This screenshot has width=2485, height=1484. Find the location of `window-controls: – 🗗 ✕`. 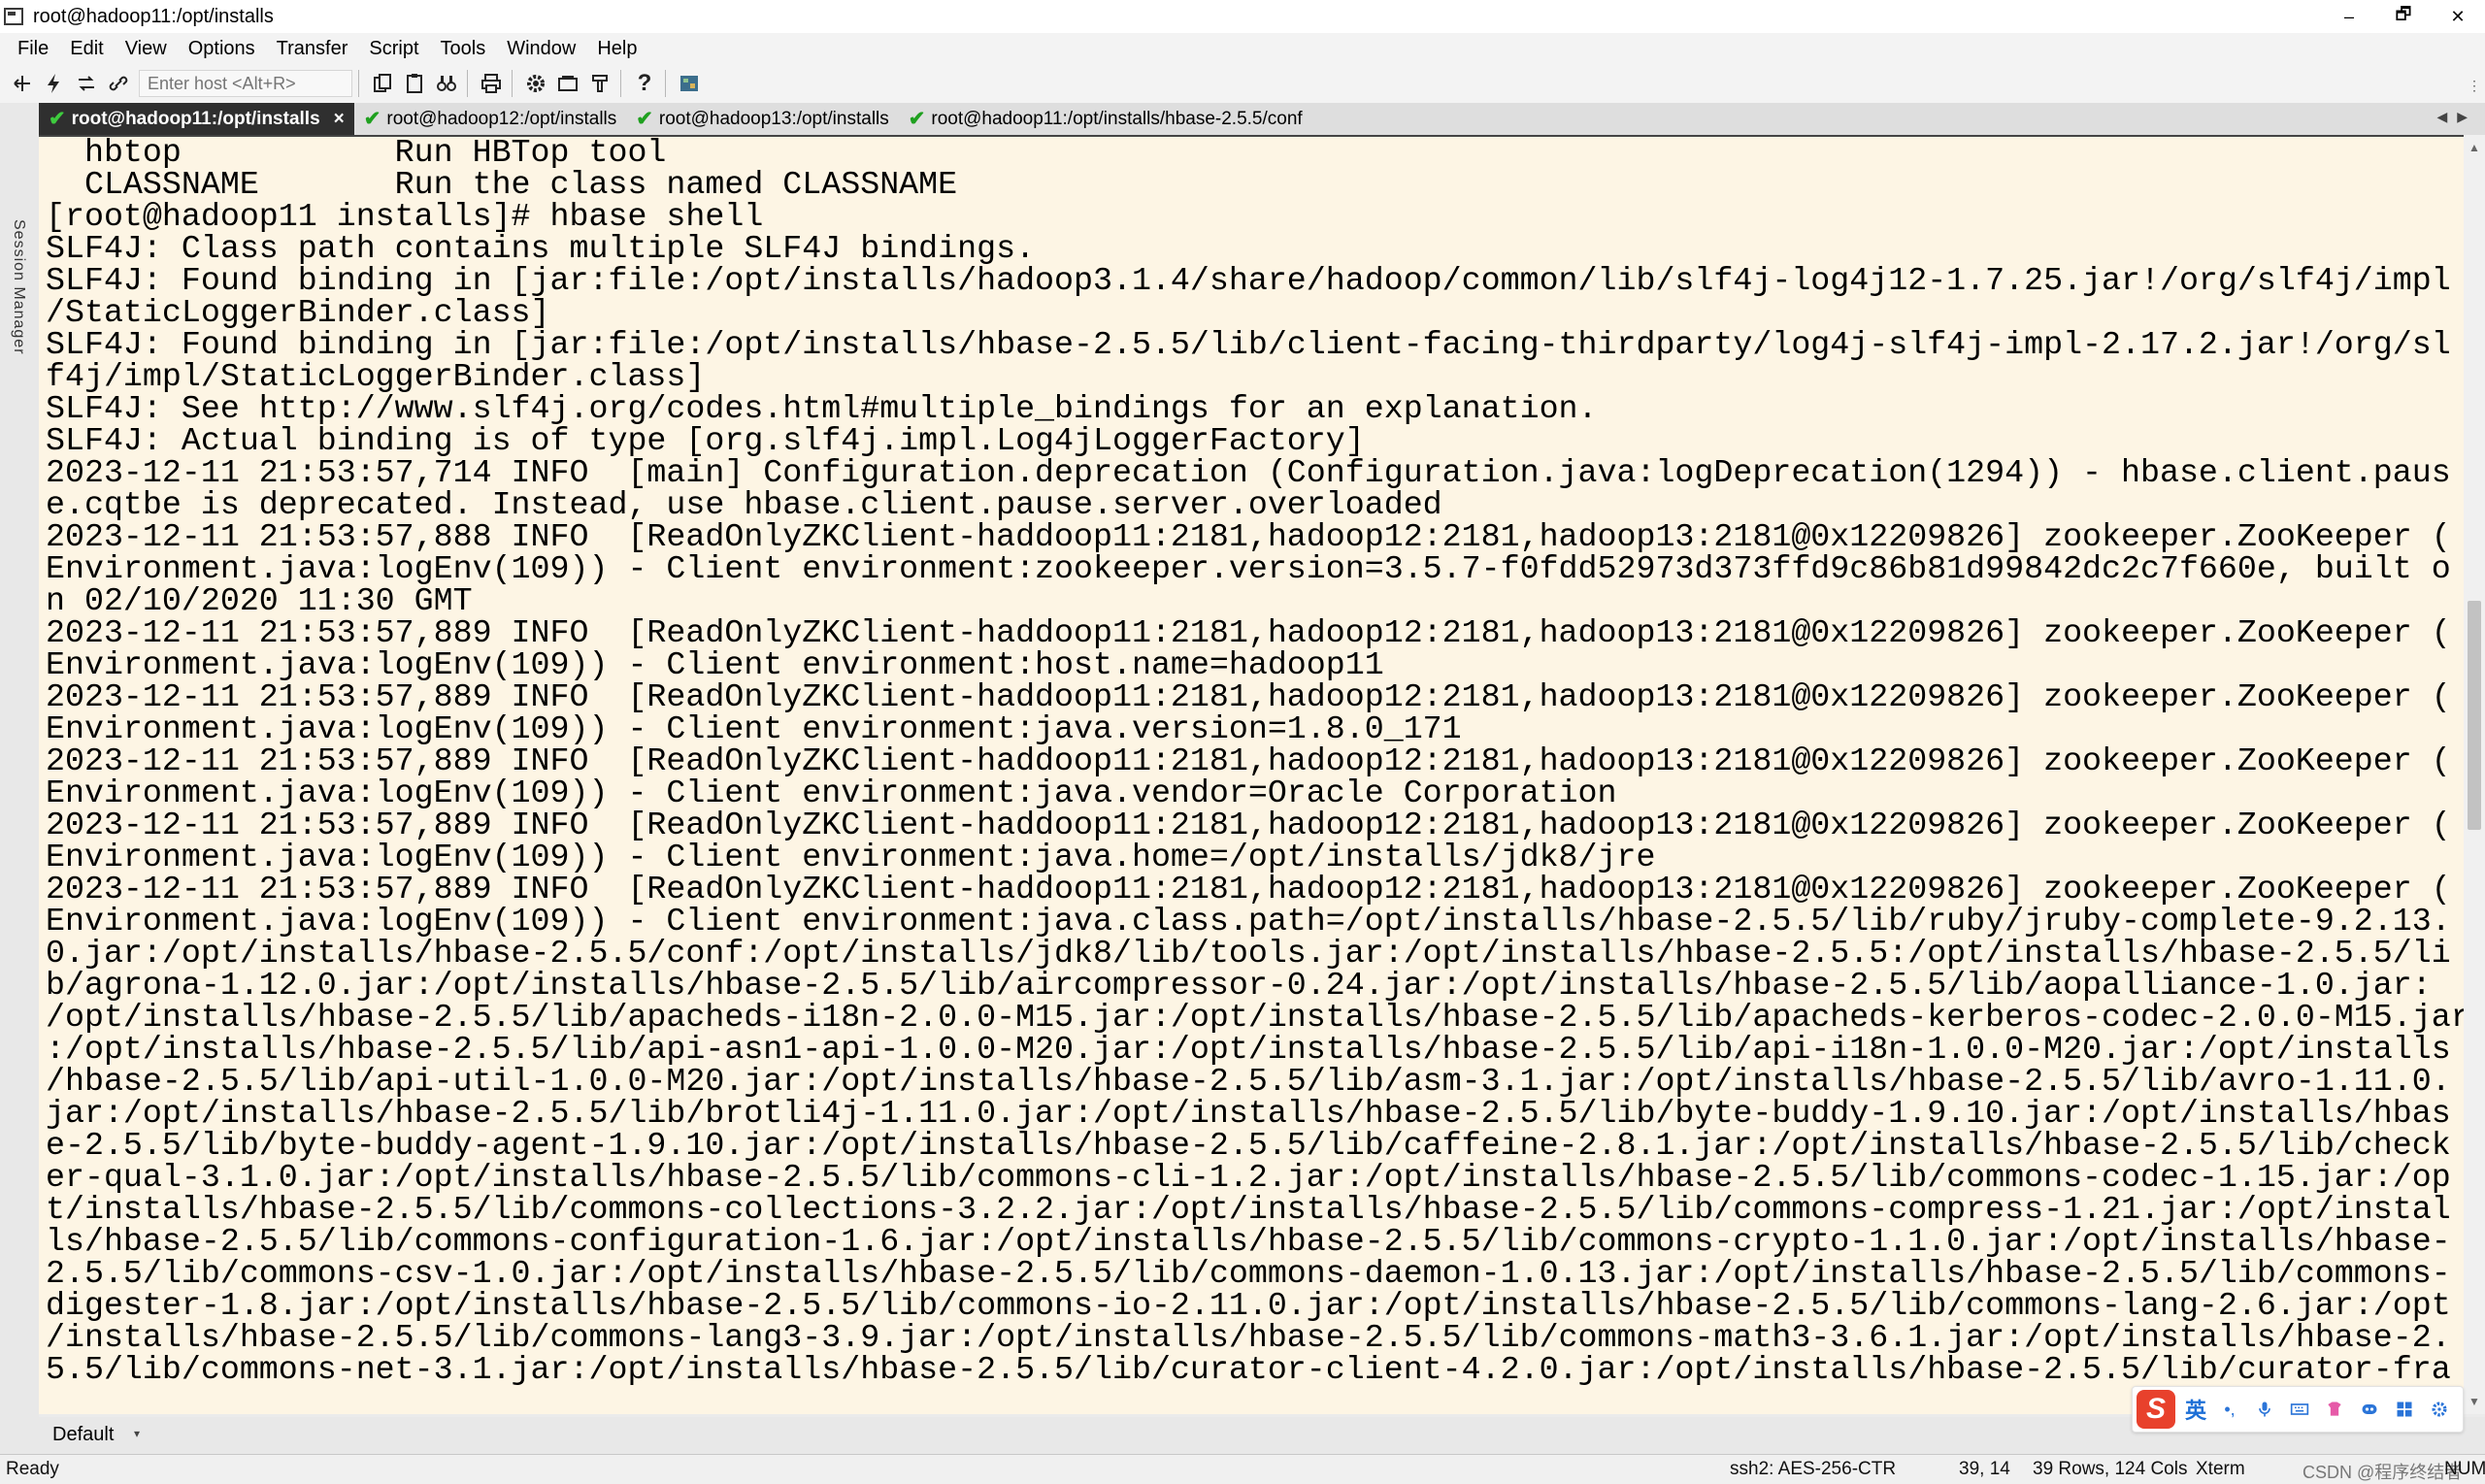

window-controls: – 🗗 ✕ is located at coordinates (2404, 16).